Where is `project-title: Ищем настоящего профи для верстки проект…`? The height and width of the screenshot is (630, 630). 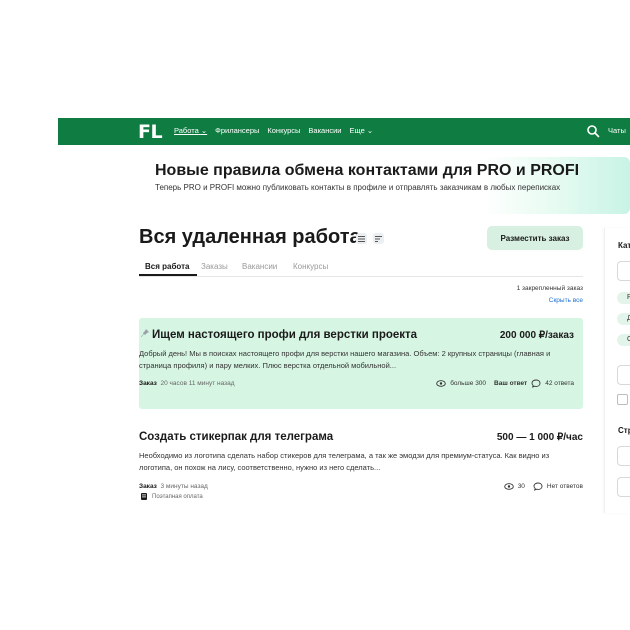 project-title: Ищем настоящего профи для верстки проект… is located at coordinates (284, 335).